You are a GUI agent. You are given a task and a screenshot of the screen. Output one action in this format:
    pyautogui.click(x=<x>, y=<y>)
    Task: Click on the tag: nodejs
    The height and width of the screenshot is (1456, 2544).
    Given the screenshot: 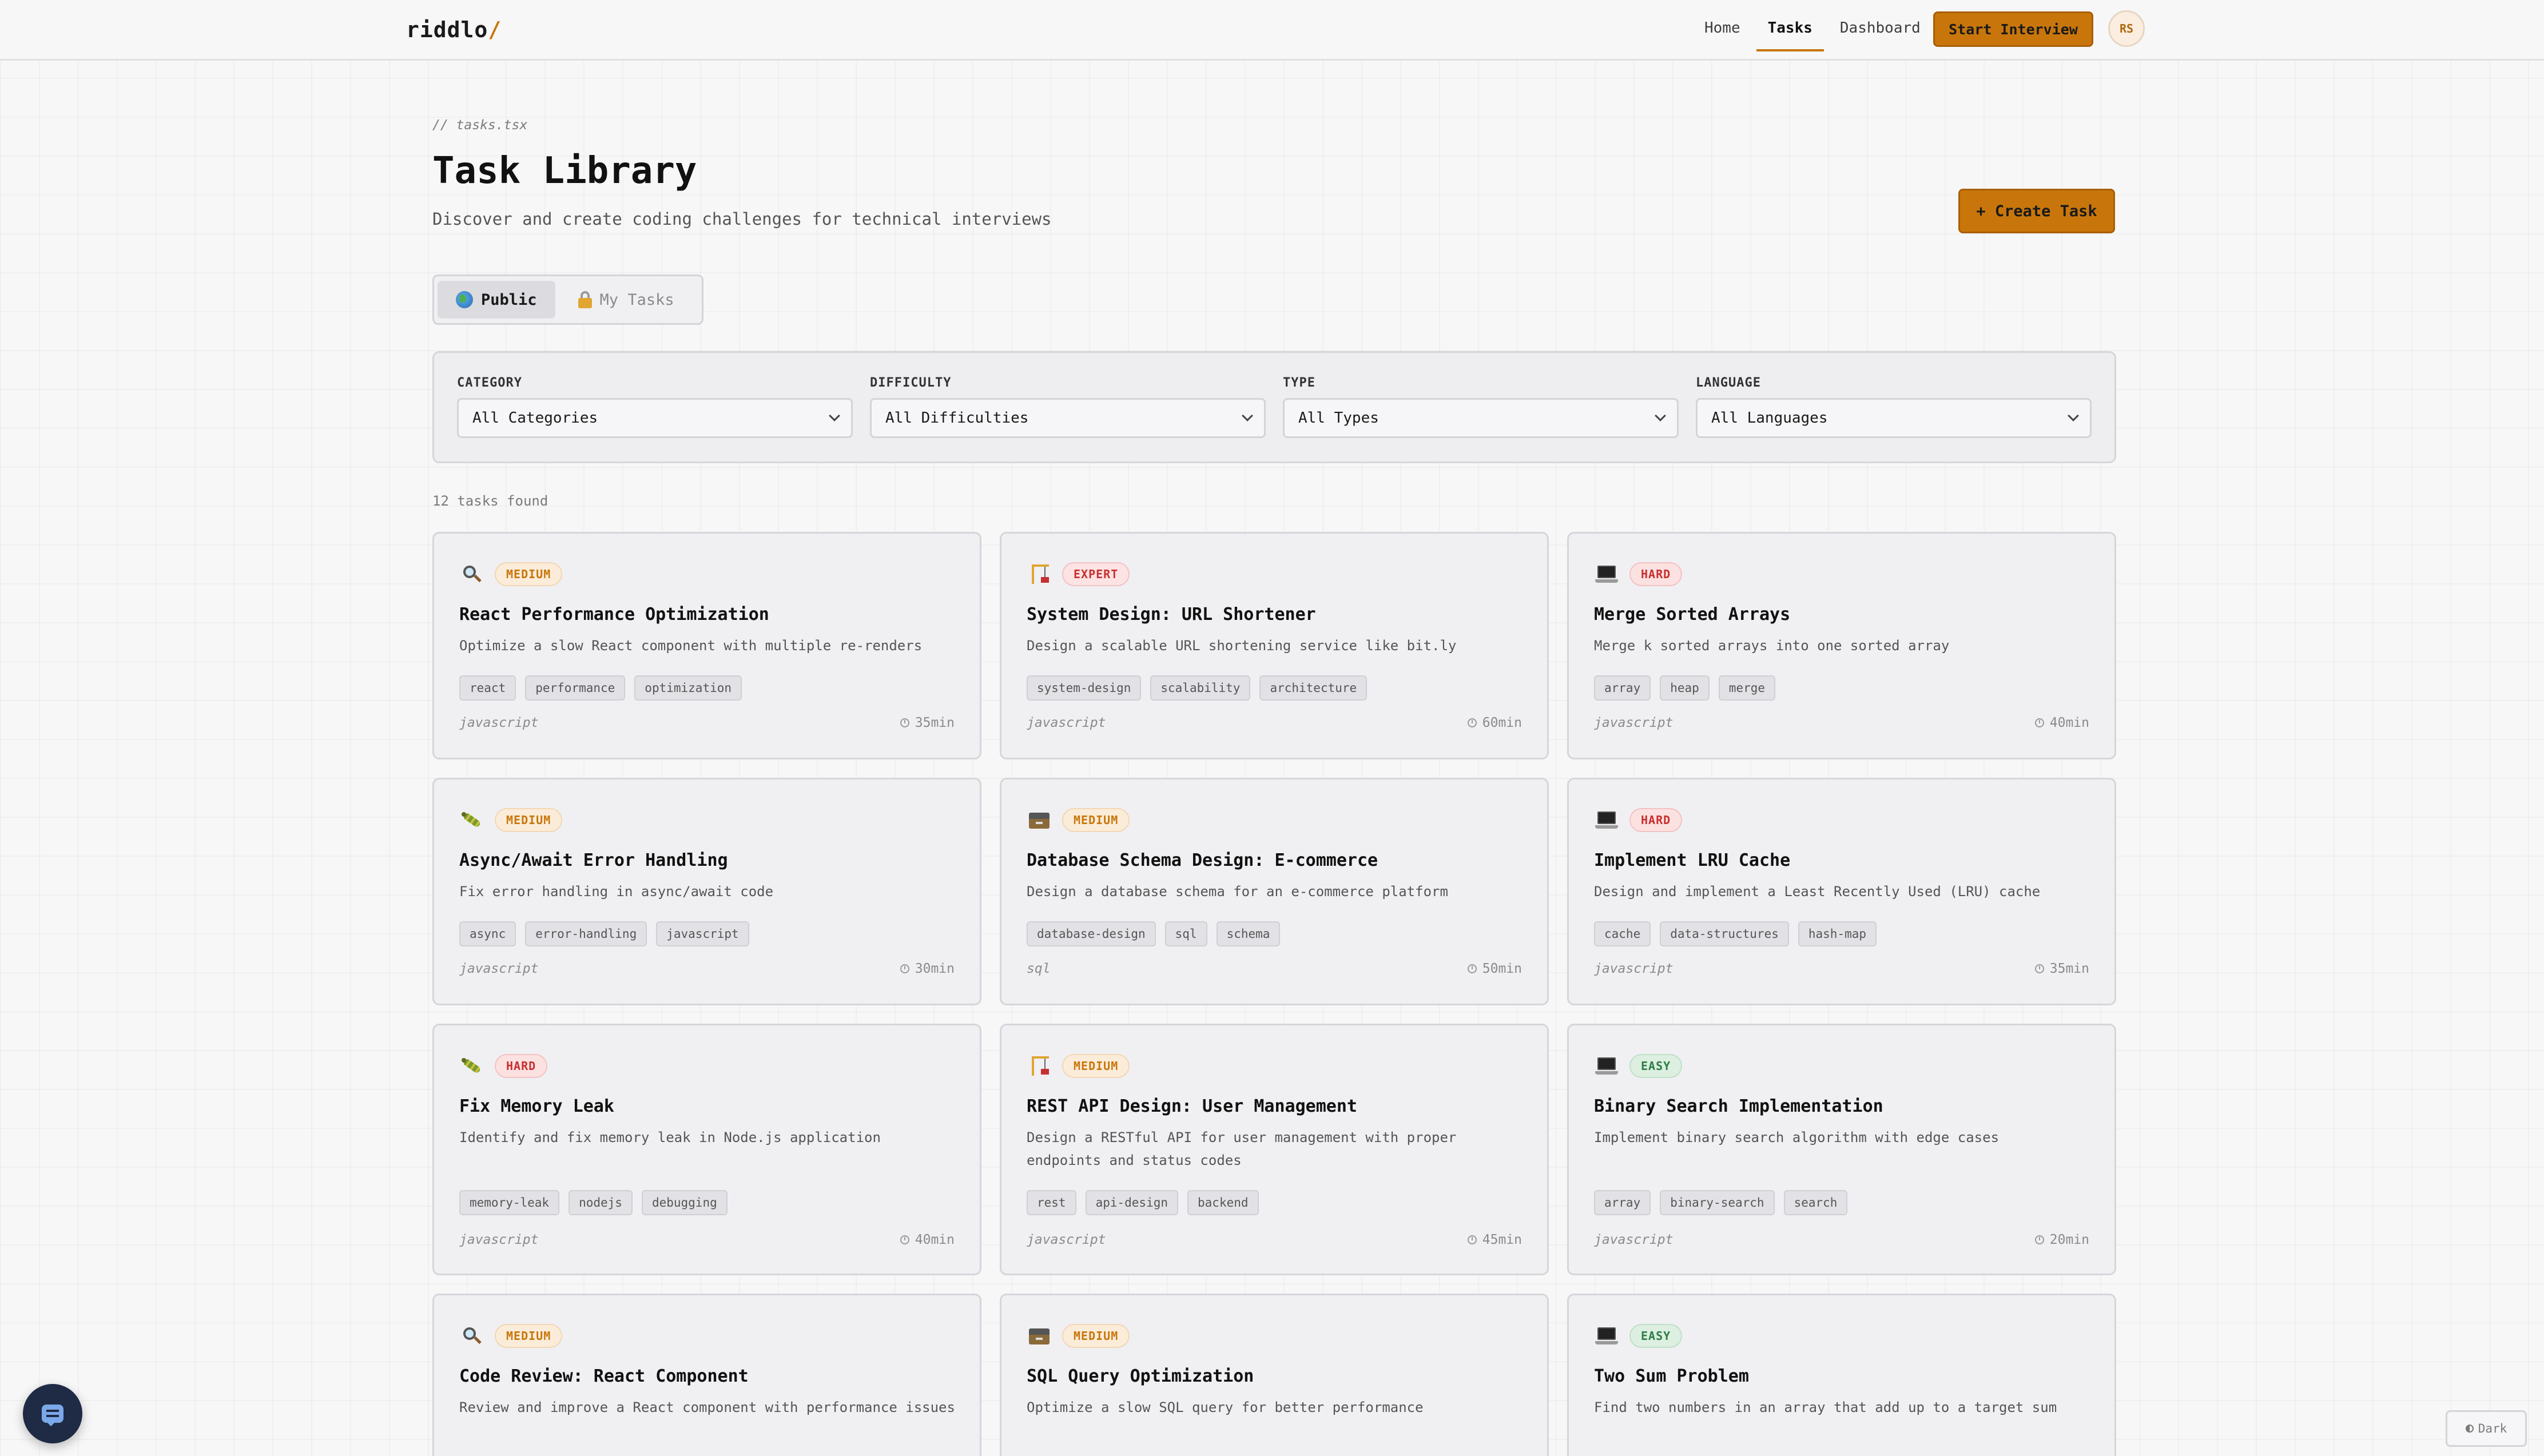 What is the action you would take?
    pyautogui.click(x=601, y=1202)
    